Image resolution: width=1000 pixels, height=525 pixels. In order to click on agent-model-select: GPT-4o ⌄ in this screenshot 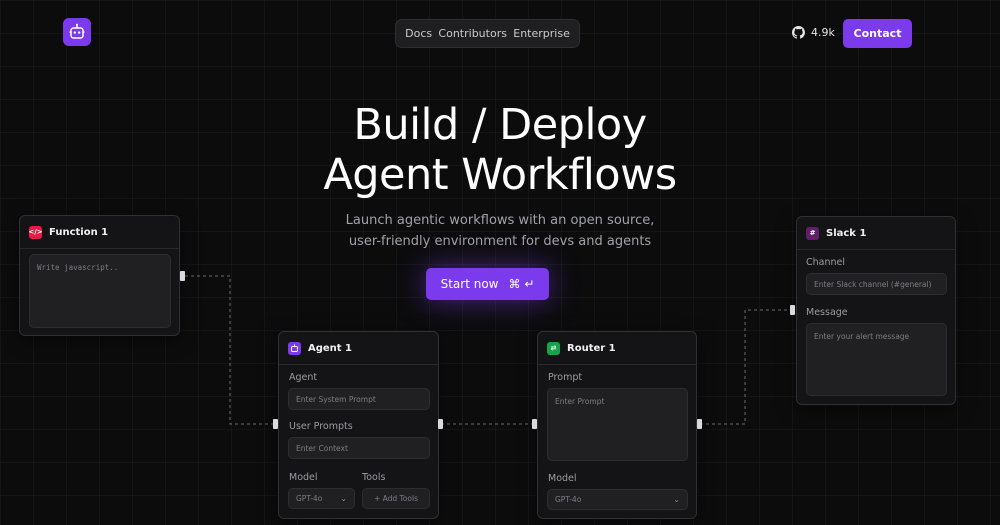, I will do `click(321, 498)`.